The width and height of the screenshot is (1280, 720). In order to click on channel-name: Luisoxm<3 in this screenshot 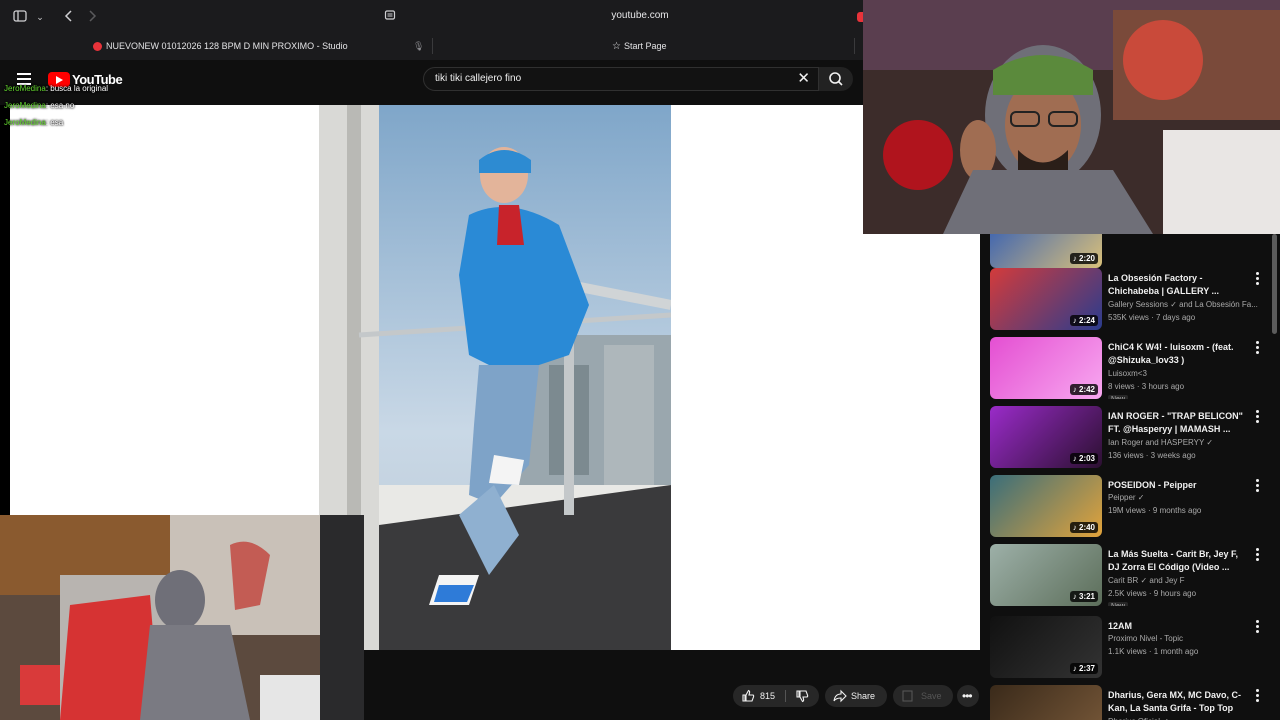, I will do `click(1192, 373)`.